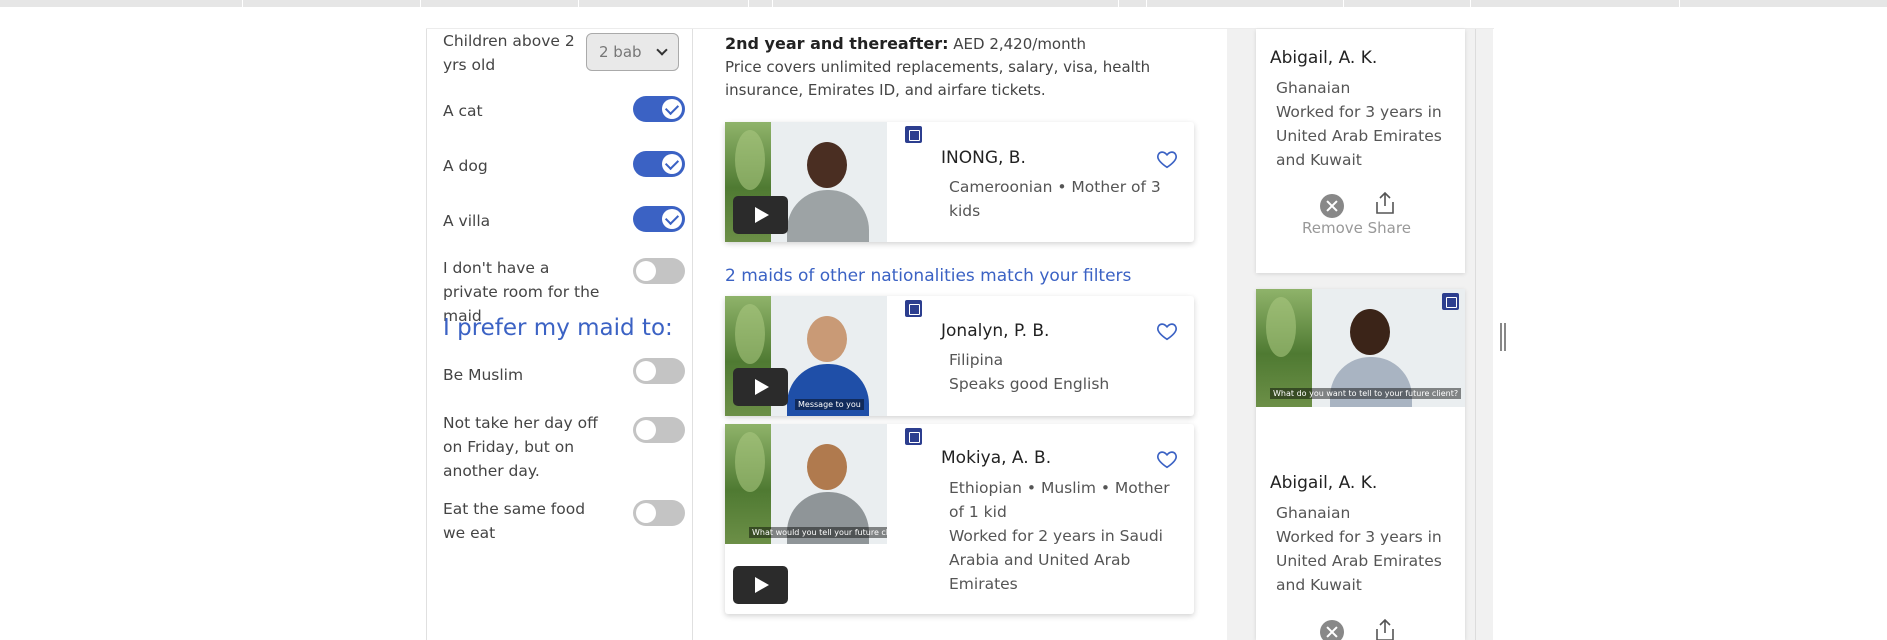 This screenshot has height=640, width=1887. What do you see at coordinates (806, 182) in the screenshot?
I see `video-thumbnail` at bounding box center [806, 182].